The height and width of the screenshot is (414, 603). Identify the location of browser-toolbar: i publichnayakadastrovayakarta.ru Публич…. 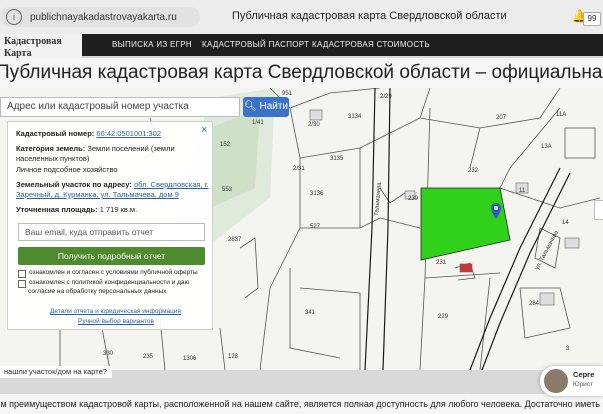
(301, 17).